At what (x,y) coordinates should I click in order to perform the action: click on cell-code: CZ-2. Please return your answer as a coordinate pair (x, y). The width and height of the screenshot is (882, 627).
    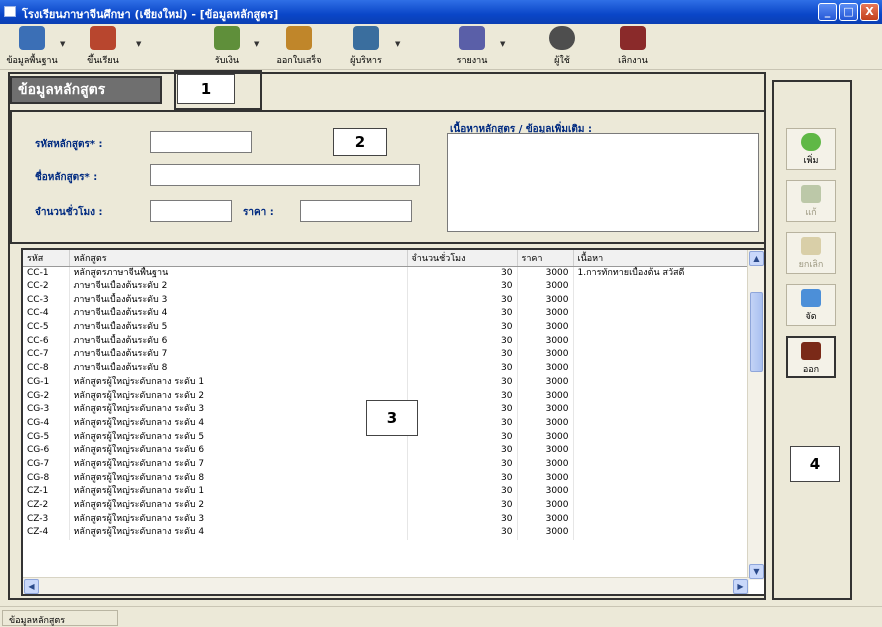
    Looking at the image, I should click on (46, 505).